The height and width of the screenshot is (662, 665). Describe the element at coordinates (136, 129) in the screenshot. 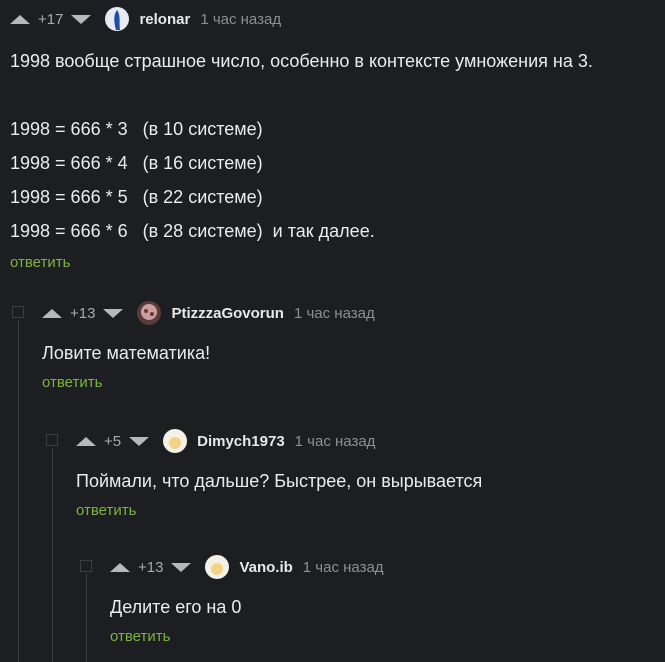

I see `comment-text-line: 1998 = 666 * 3 (в 10 системе)` at that location.